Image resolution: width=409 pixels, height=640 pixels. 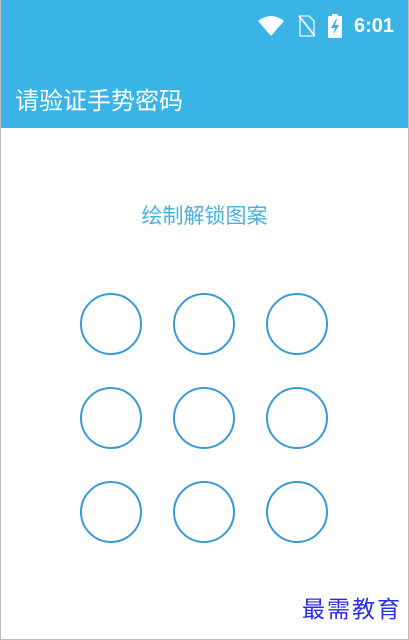 What do you see at coordinates (352, 610) in the screenshot?
I see `watermark: 最需教育` at bounding box center [352, 610].